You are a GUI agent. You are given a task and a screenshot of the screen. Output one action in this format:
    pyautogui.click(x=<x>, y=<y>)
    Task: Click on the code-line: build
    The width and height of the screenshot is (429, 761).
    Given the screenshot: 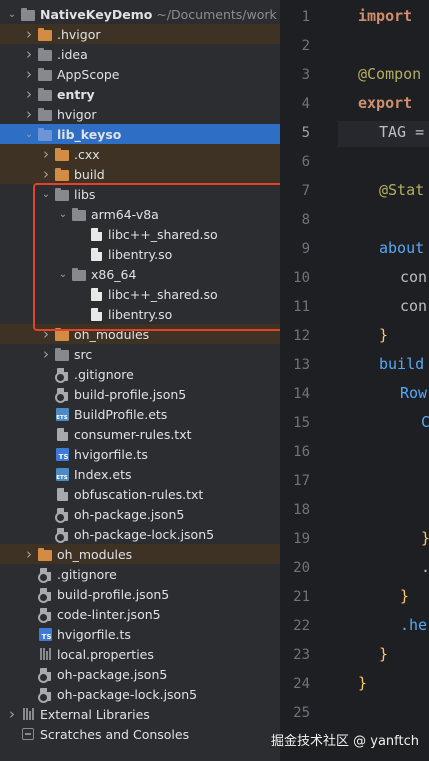 What is the action you would take?
    pyautogui.click(x=401, y=364)
    